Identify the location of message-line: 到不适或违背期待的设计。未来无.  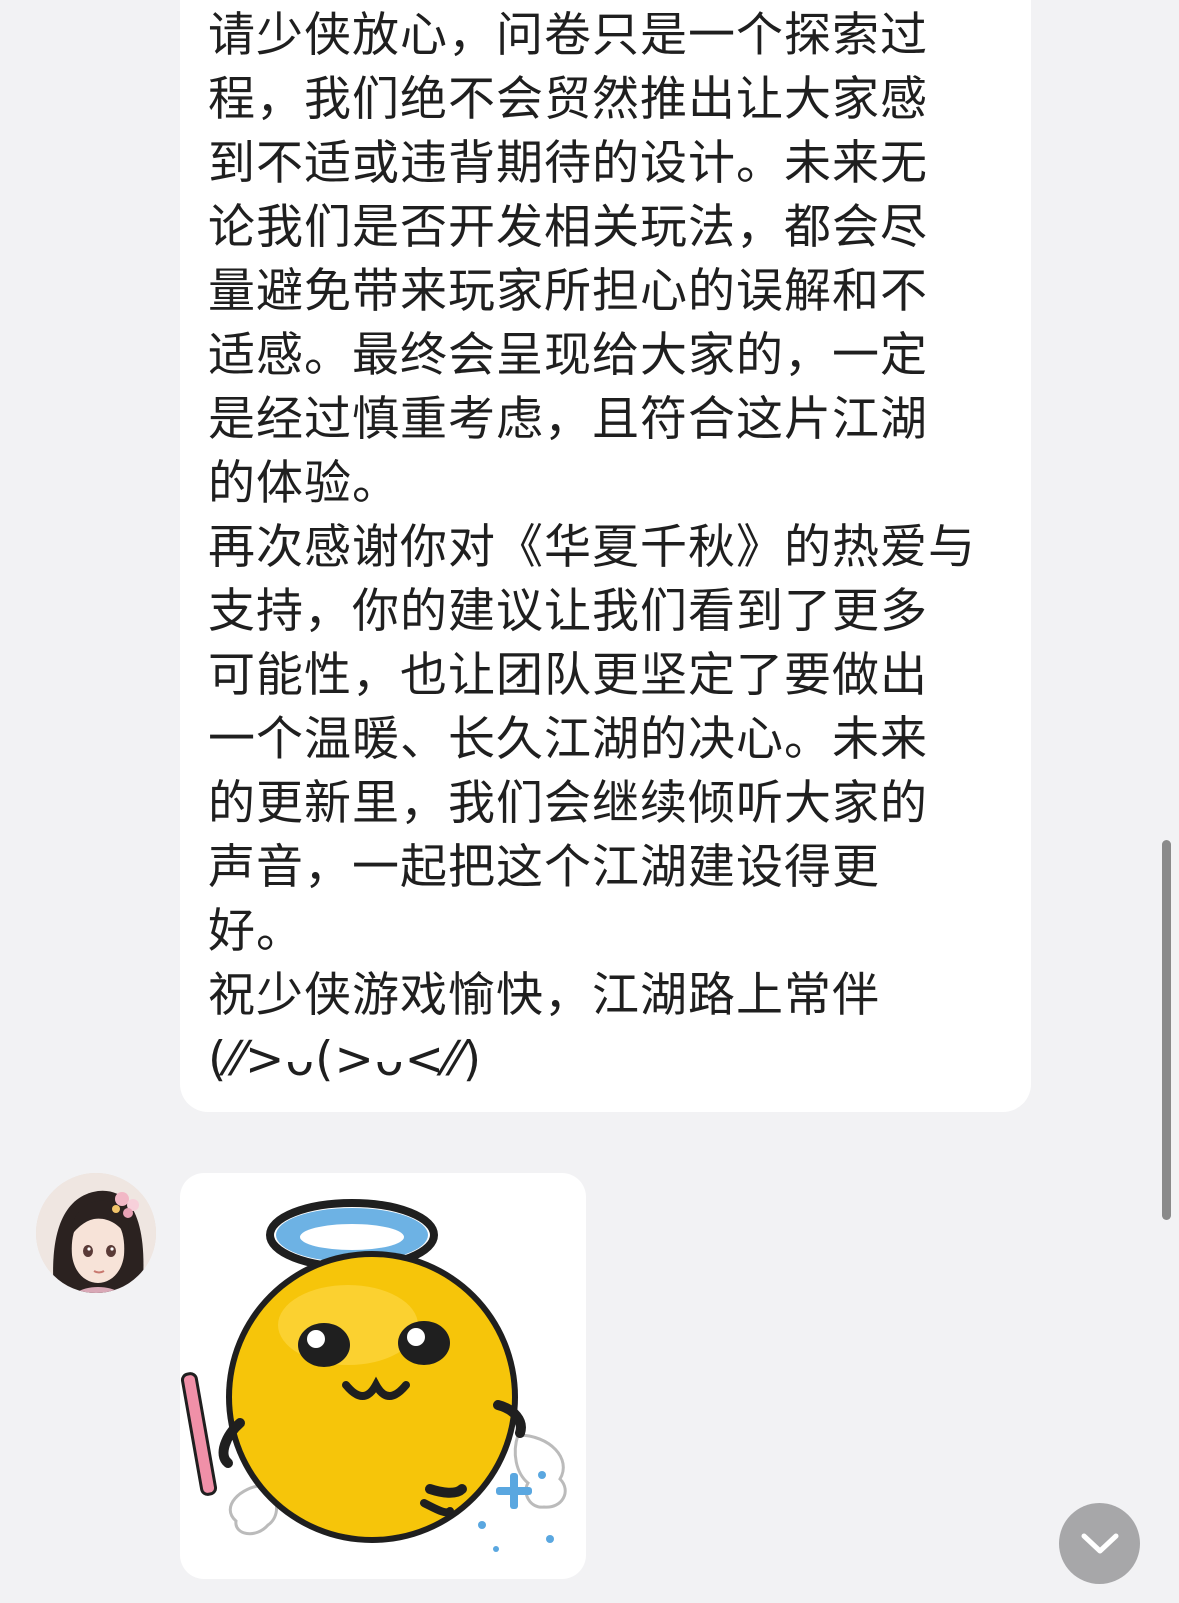
(568, 163).